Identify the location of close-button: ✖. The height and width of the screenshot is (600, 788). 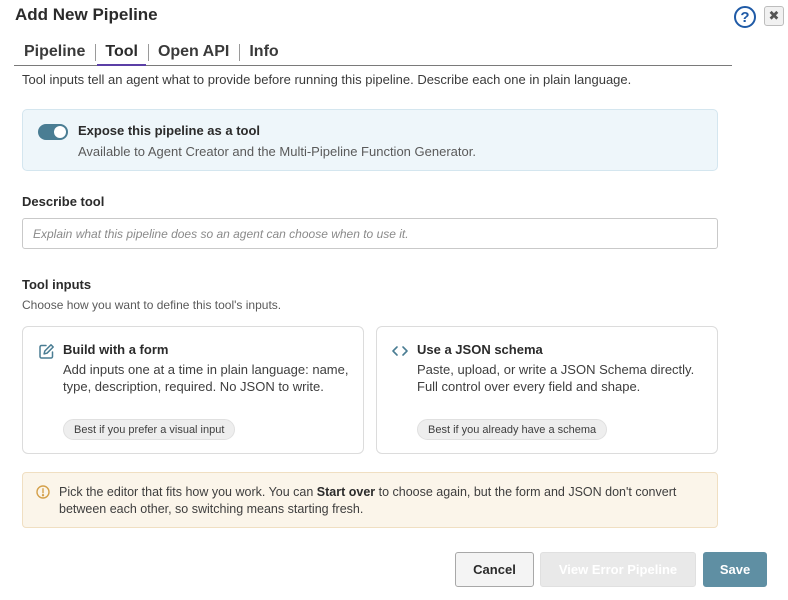
(774, 16).